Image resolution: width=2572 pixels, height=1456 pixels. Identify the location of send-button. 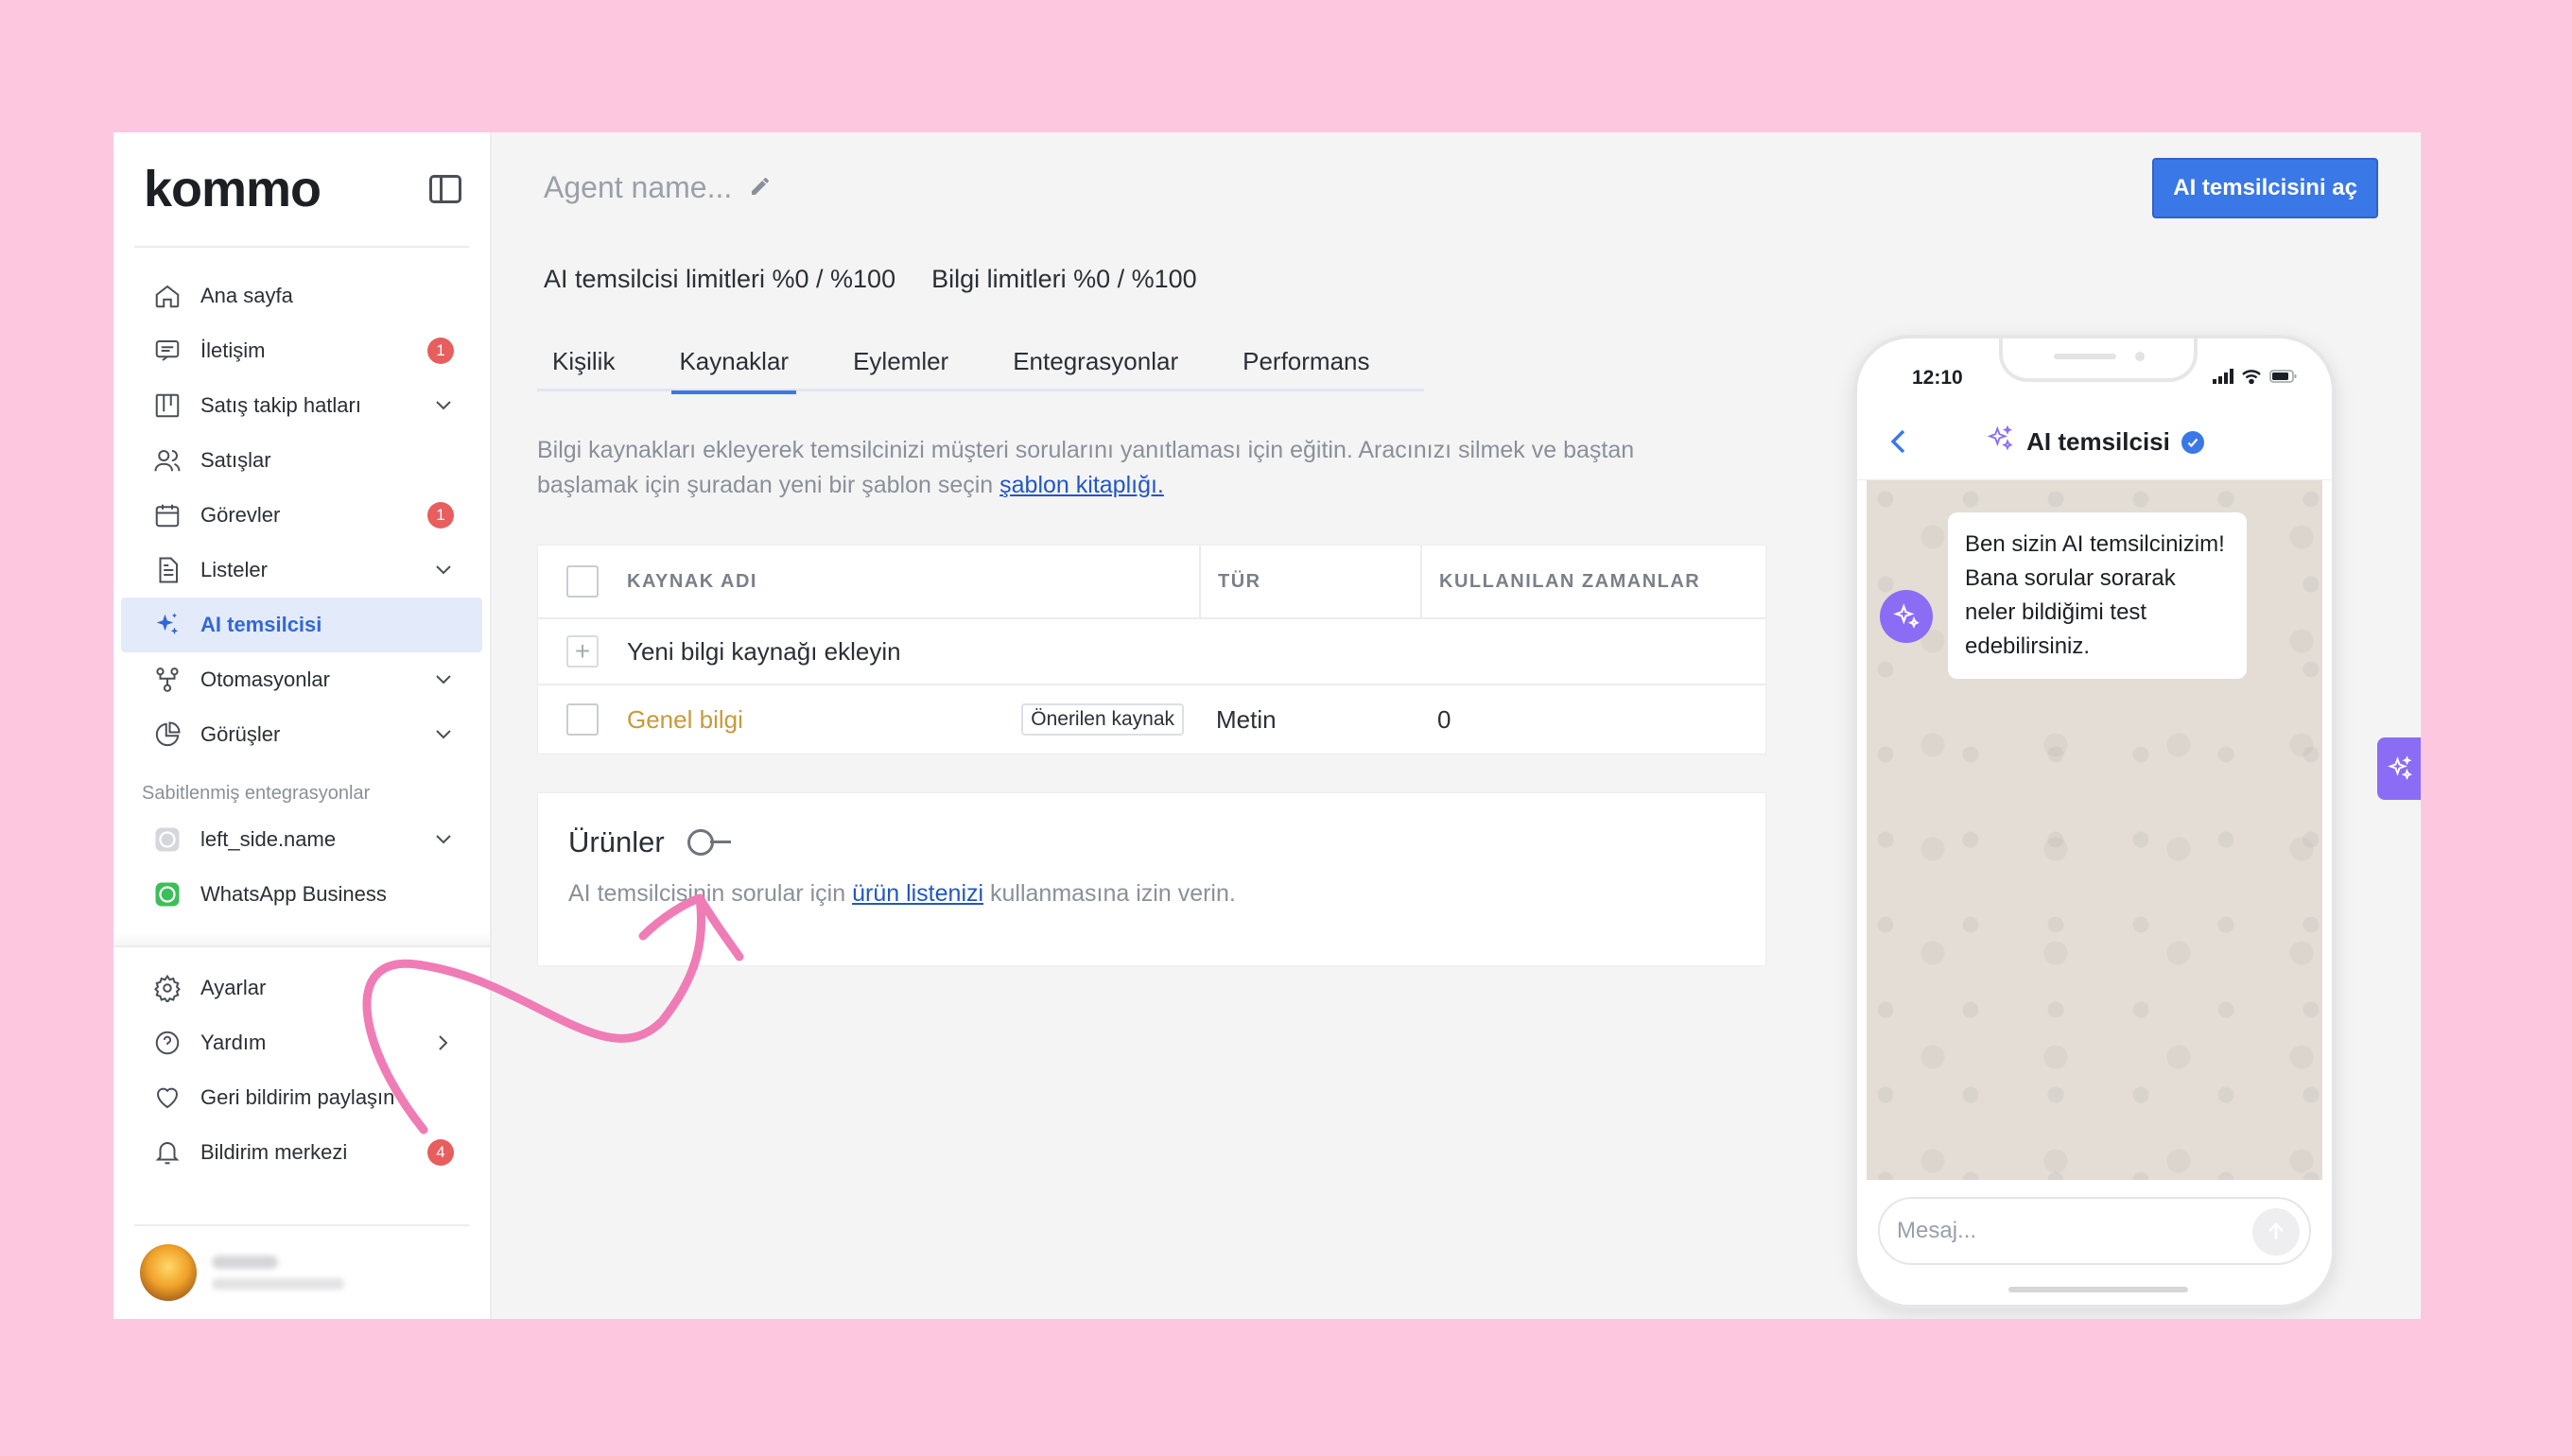
(2276, 1232).